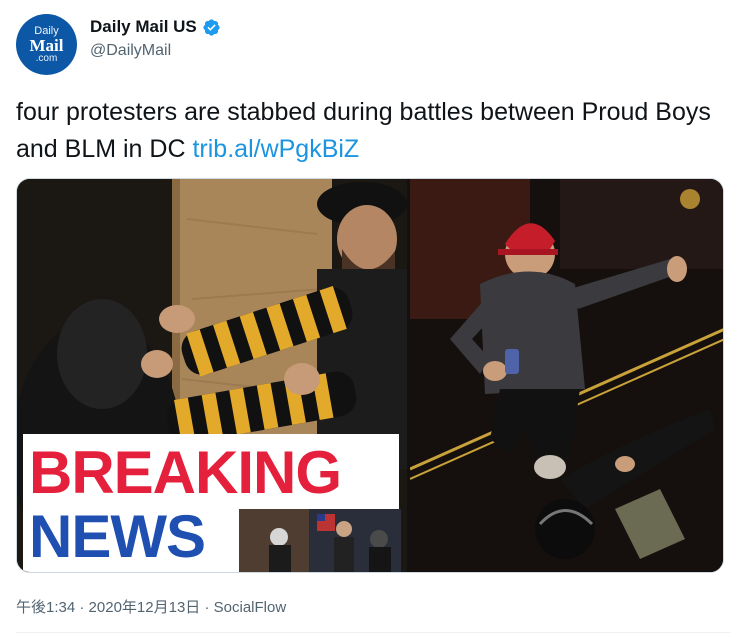 Image resolution: width=747 pixels, height=637 pixels. I want to click on news-label: NEWS, so click(117, 536).